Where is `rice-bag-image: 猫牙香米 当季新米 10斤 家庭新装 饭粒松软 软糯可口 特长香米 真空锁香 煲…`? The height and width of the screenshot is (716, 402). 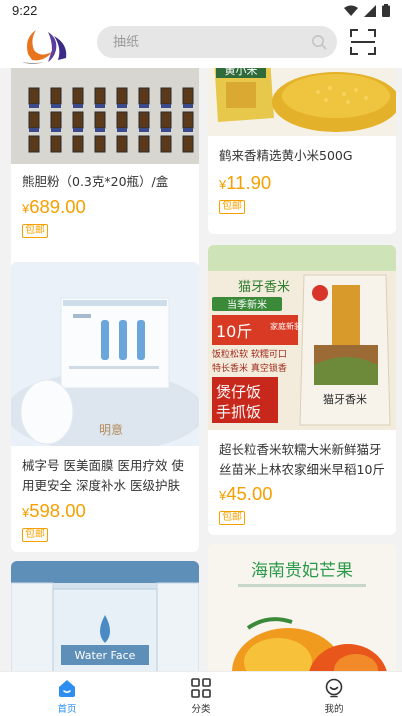 rice-bag-image: 猫牙香米 当季新米 10斤 家庭新装 饭粒松软 软糯可口 特长香米 真空锁香 煲… is located at coordinates (302, 337).